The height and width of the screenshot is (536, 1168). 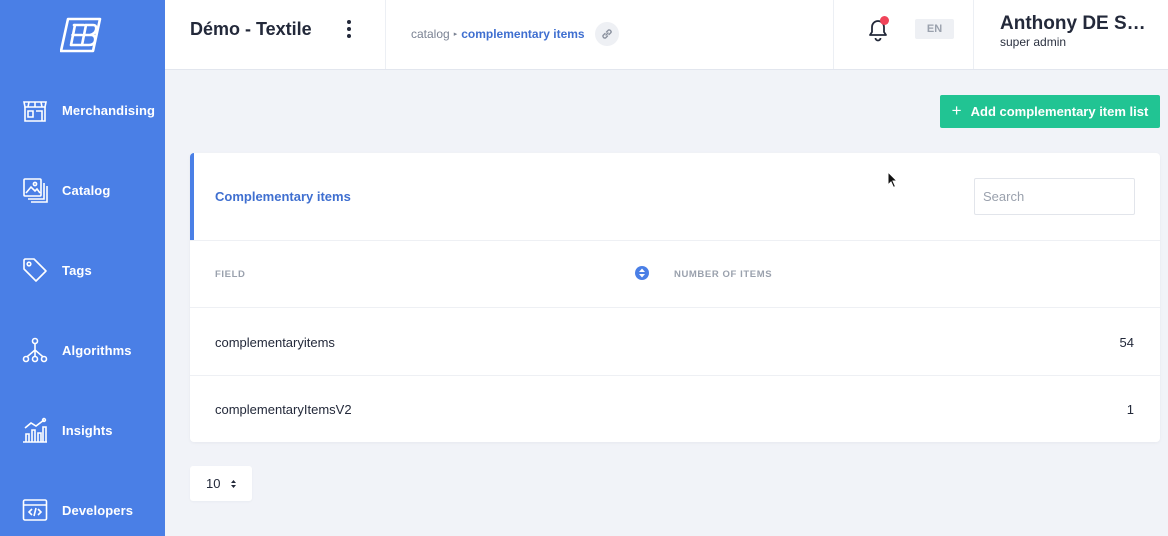 What do you see at coordinates (1077, 24) in the screenshot?
I see `user-name: Anthony DE SOUZA` at bounding box center [1077, 24].